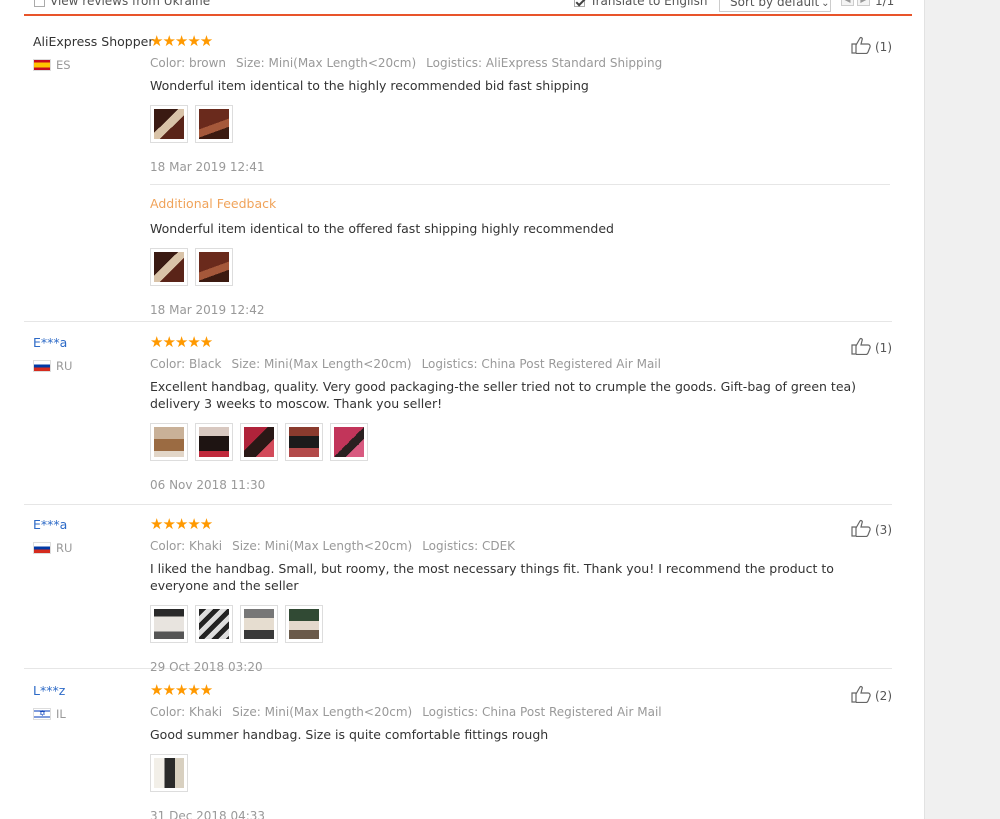  I want to click on reviewer-country: IL, so click(49, 714).